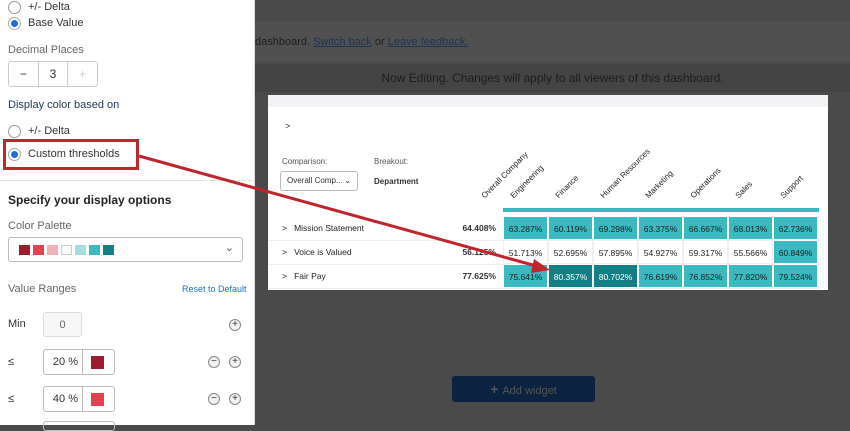  I want to click on arrow-head, so click(540, 266).